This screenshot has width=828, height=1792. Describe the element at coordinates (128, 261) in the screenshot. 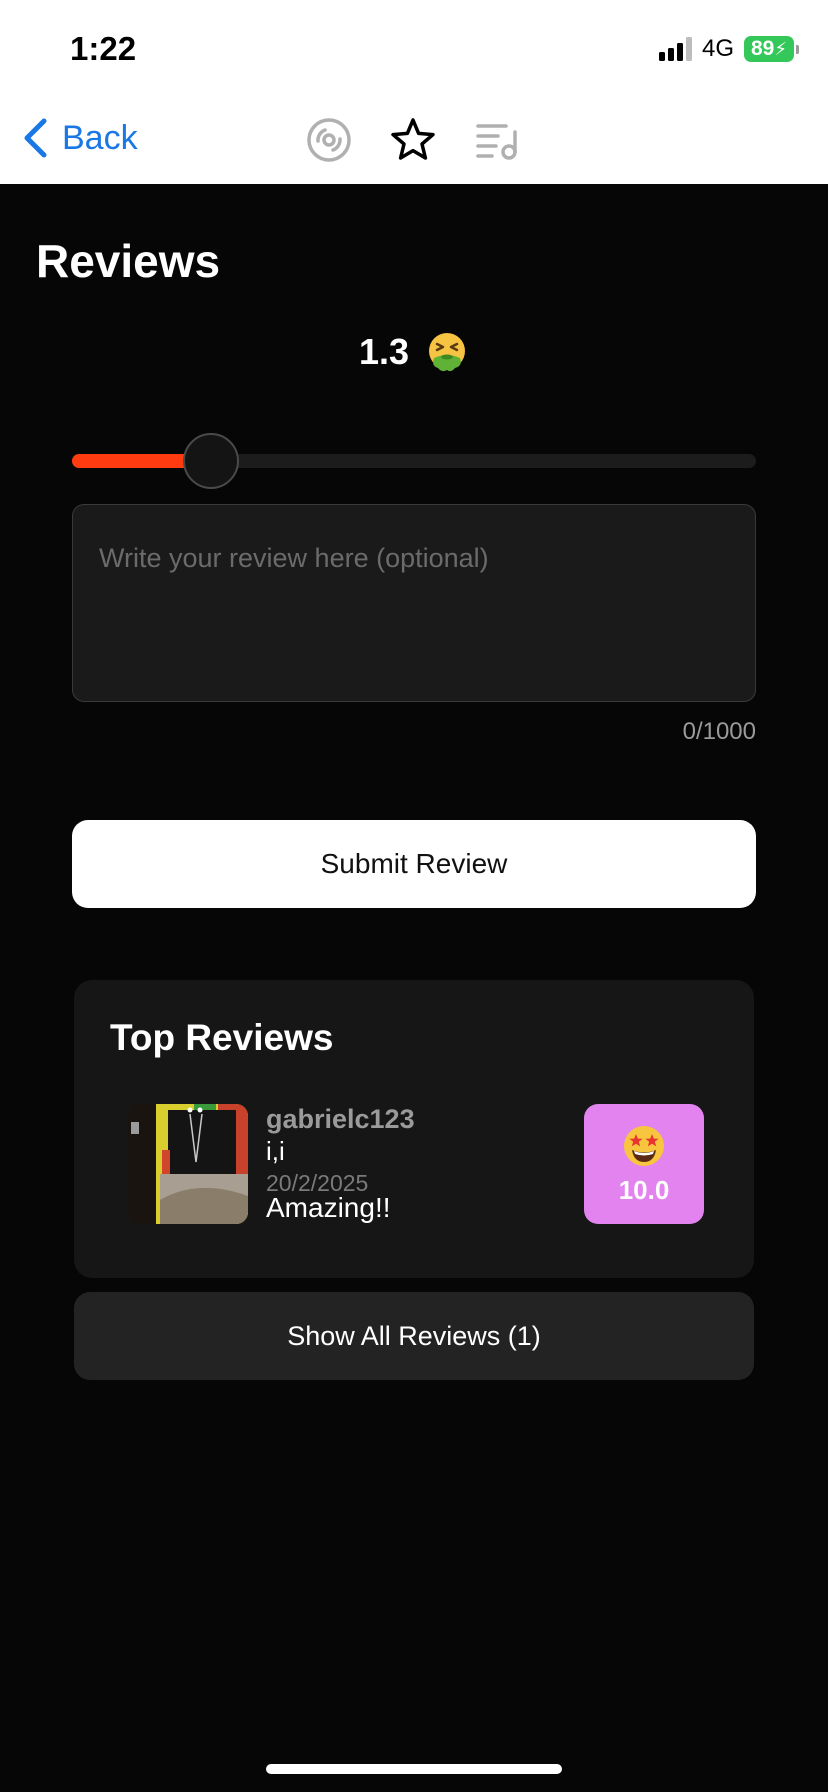

I see `page-title: Reviews` at that location.